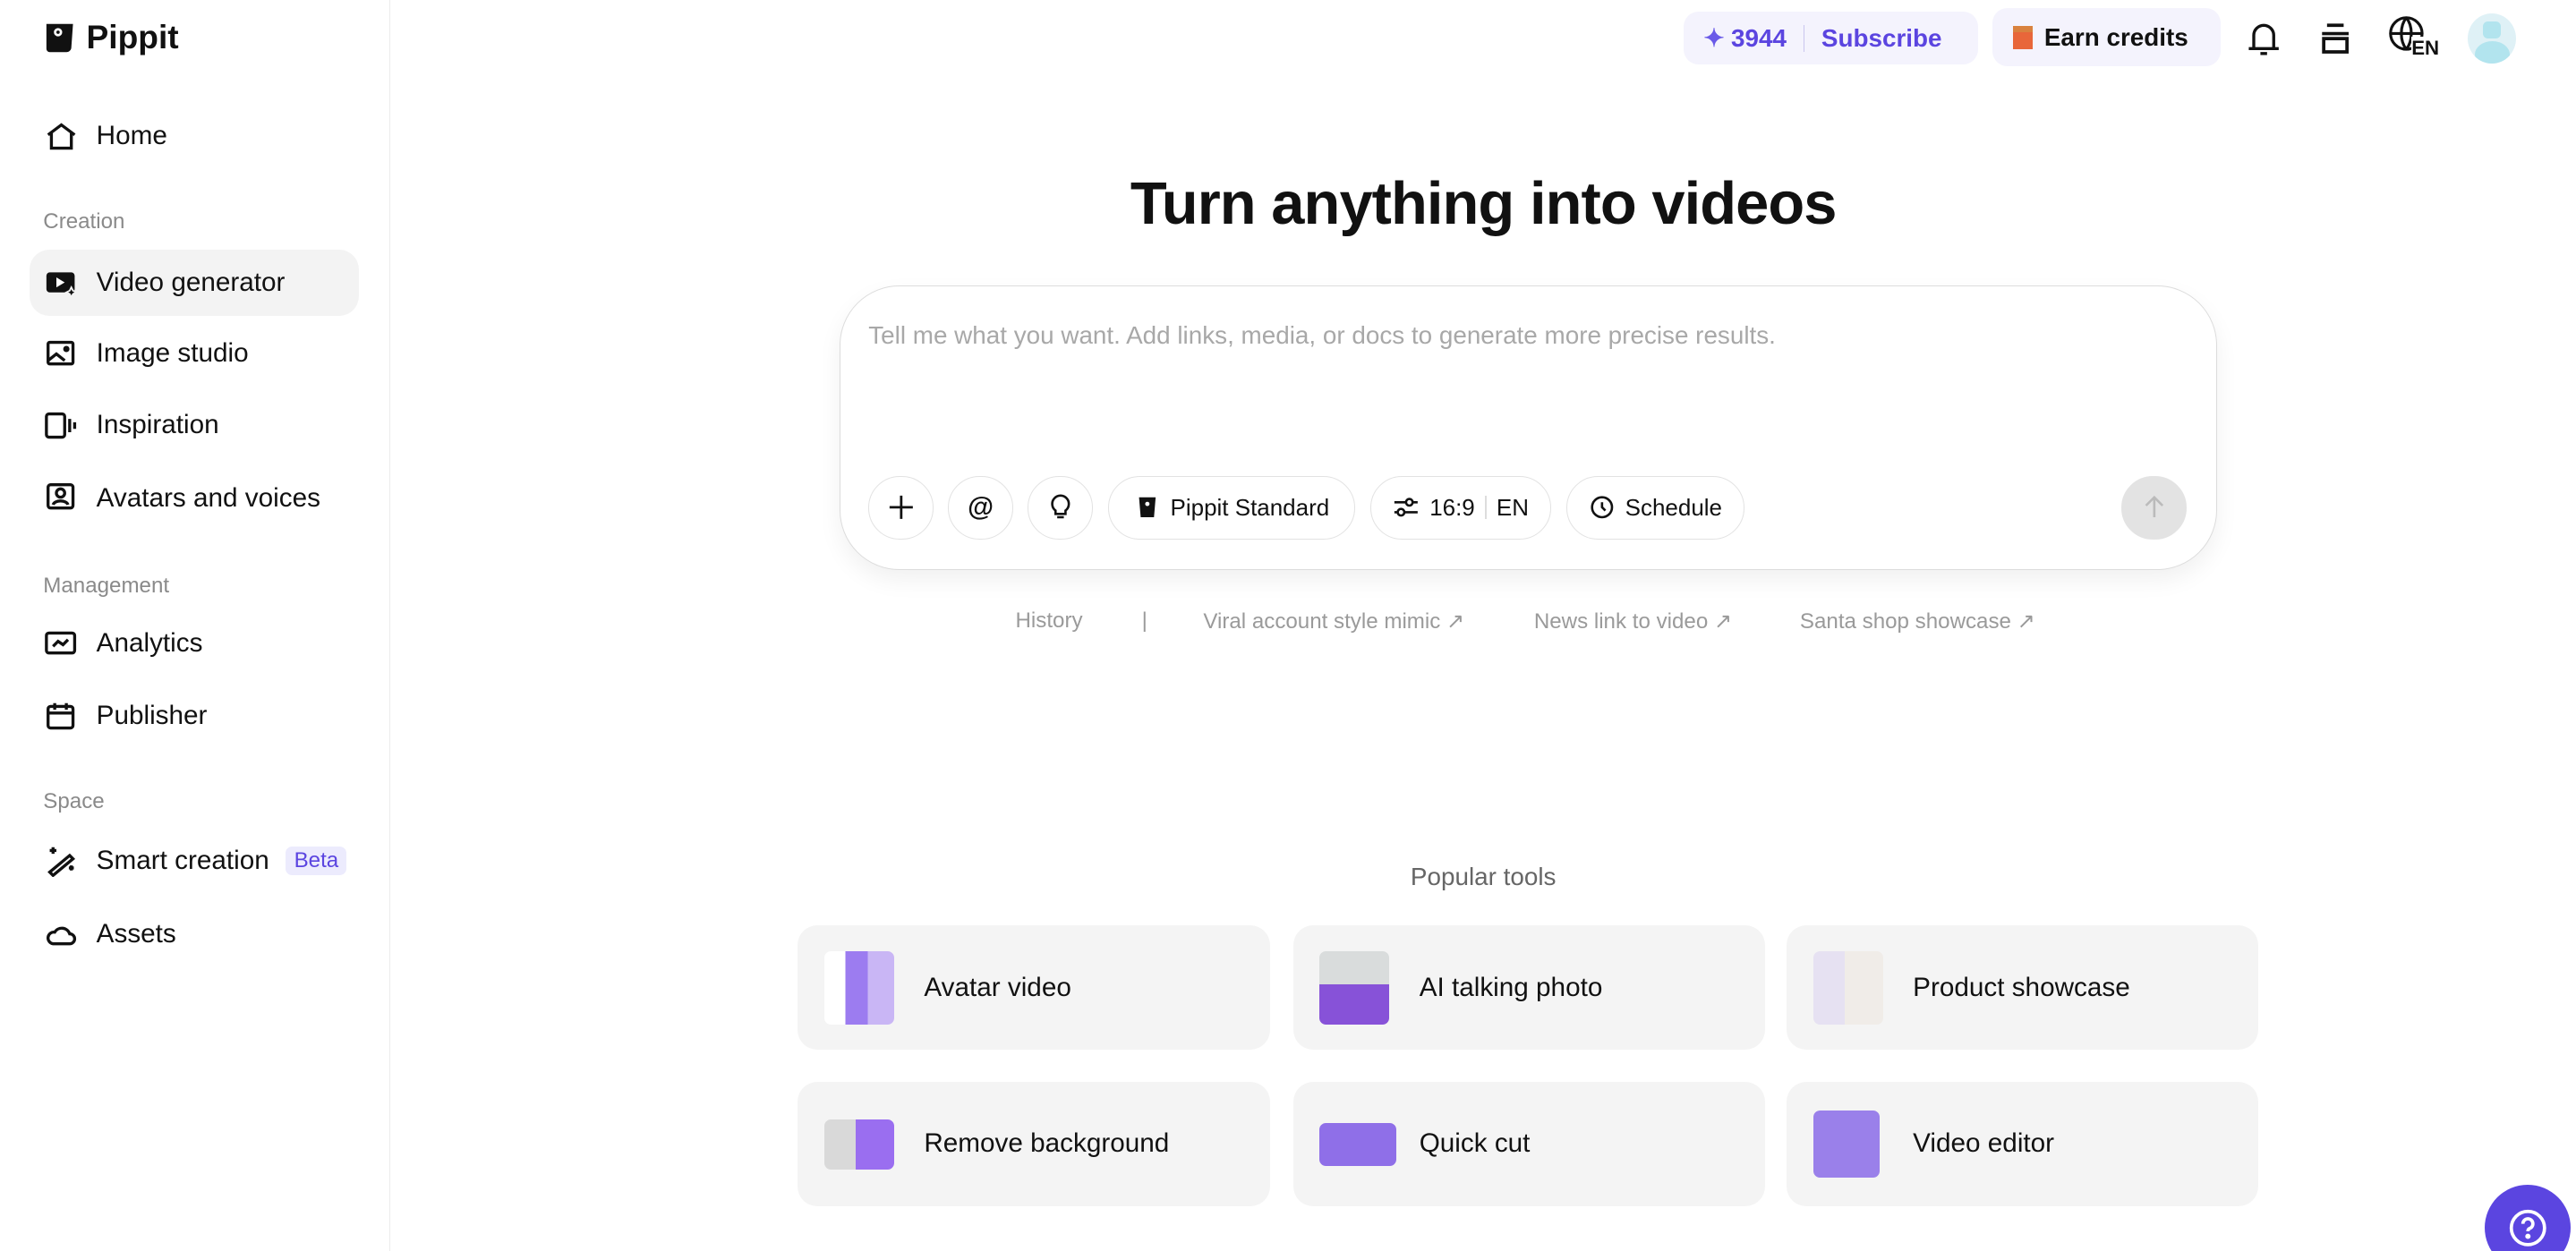 The height and width of the screenshot is (1251, 2576). I want to click on help-icon, so click(2527, 1228).